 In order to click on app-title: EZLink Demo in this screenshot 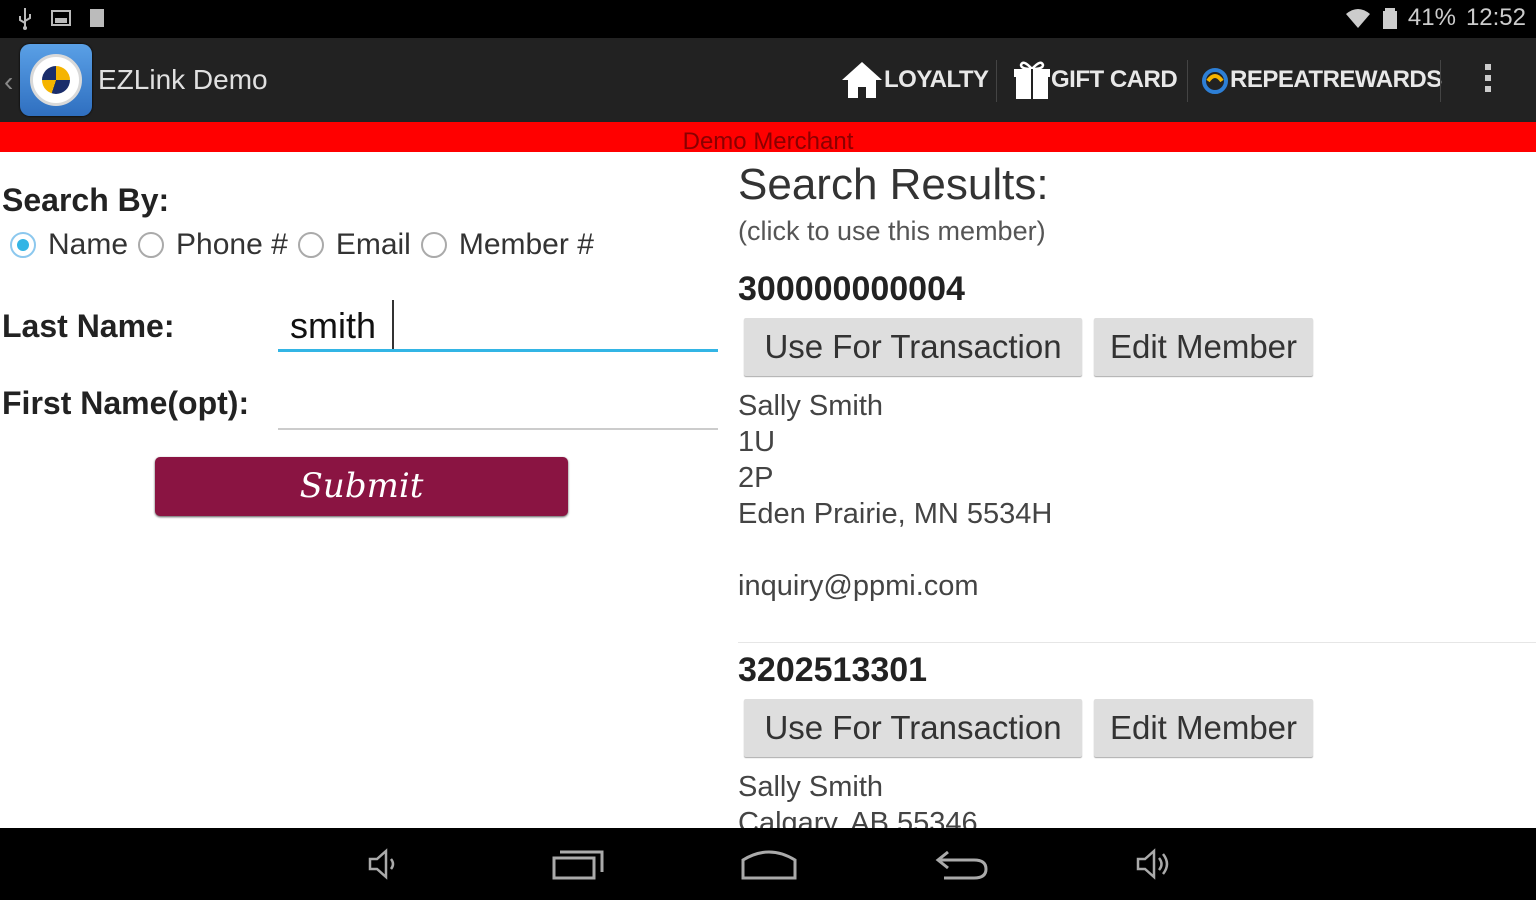, I will do `click(183, 79)`.